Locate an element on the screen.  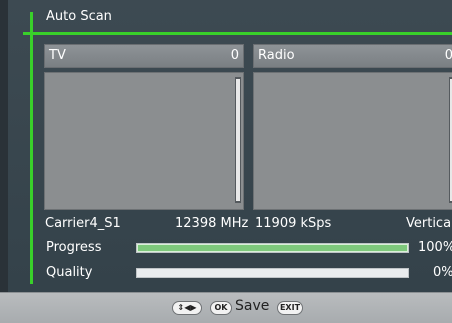
save-label: Save is located at coordinates (252, 306).